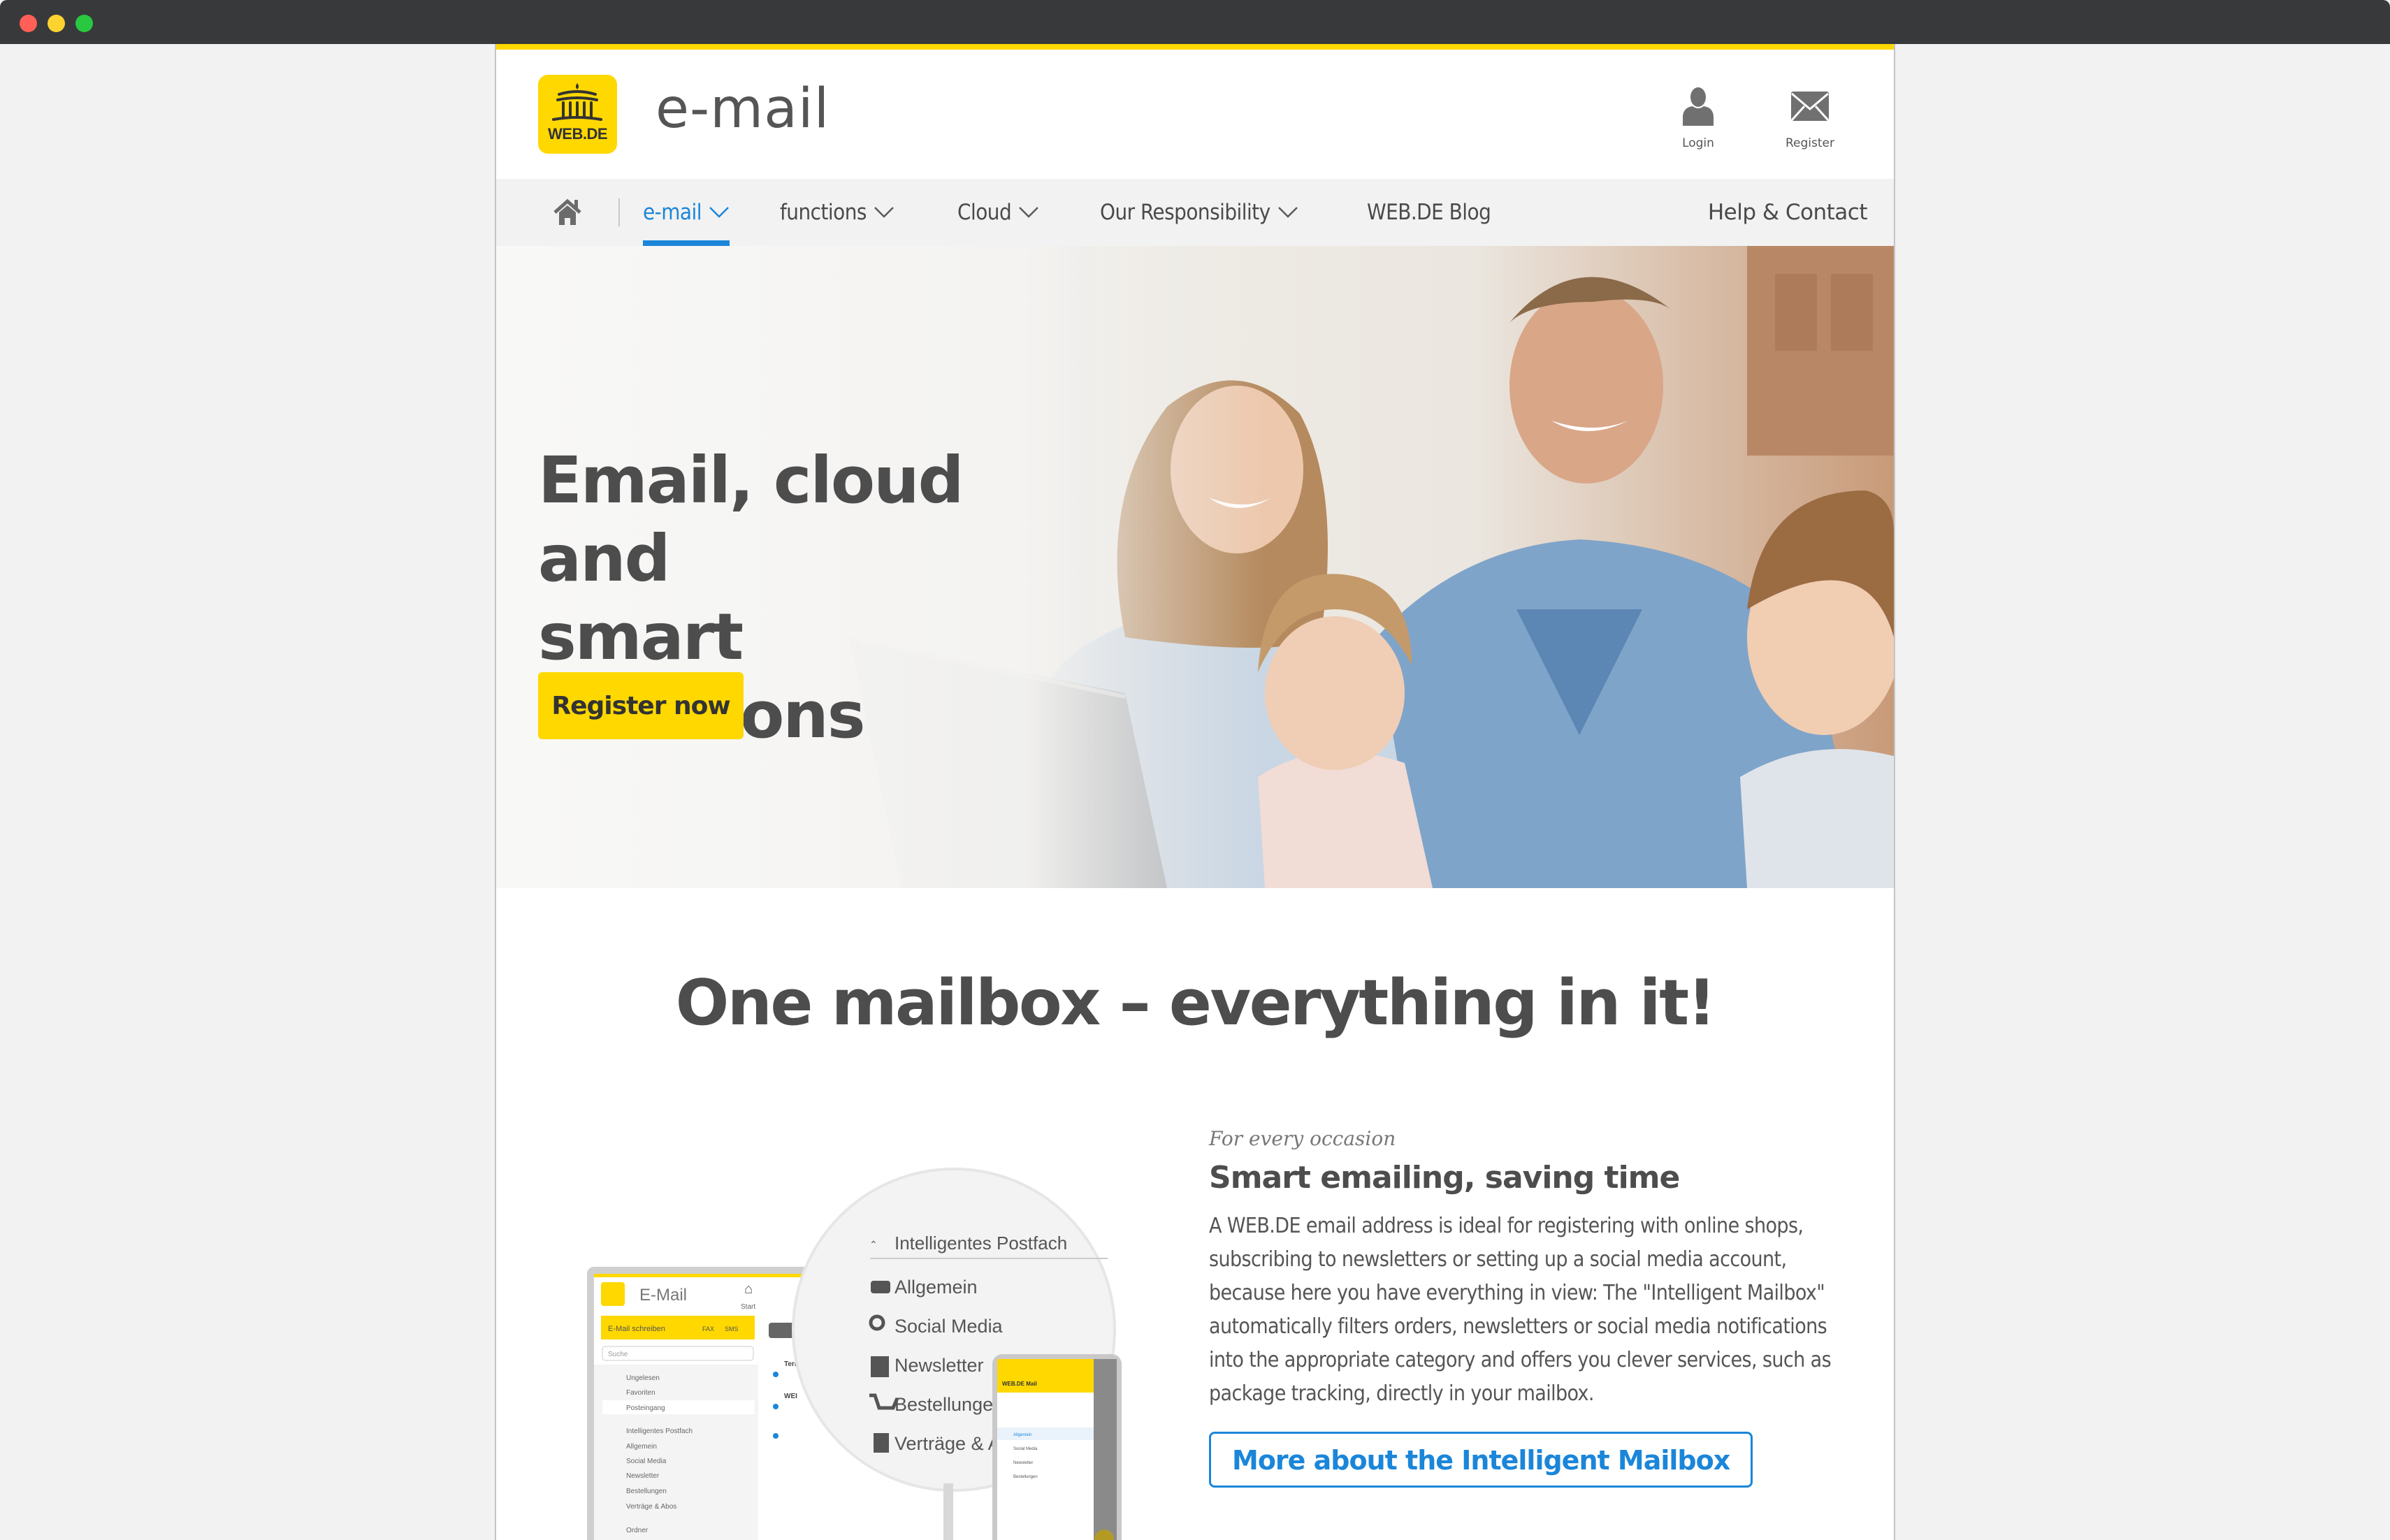 This screenshot has width=2390, height=1540. I want to click on nav-item-functions: functions, so click(837, 212).